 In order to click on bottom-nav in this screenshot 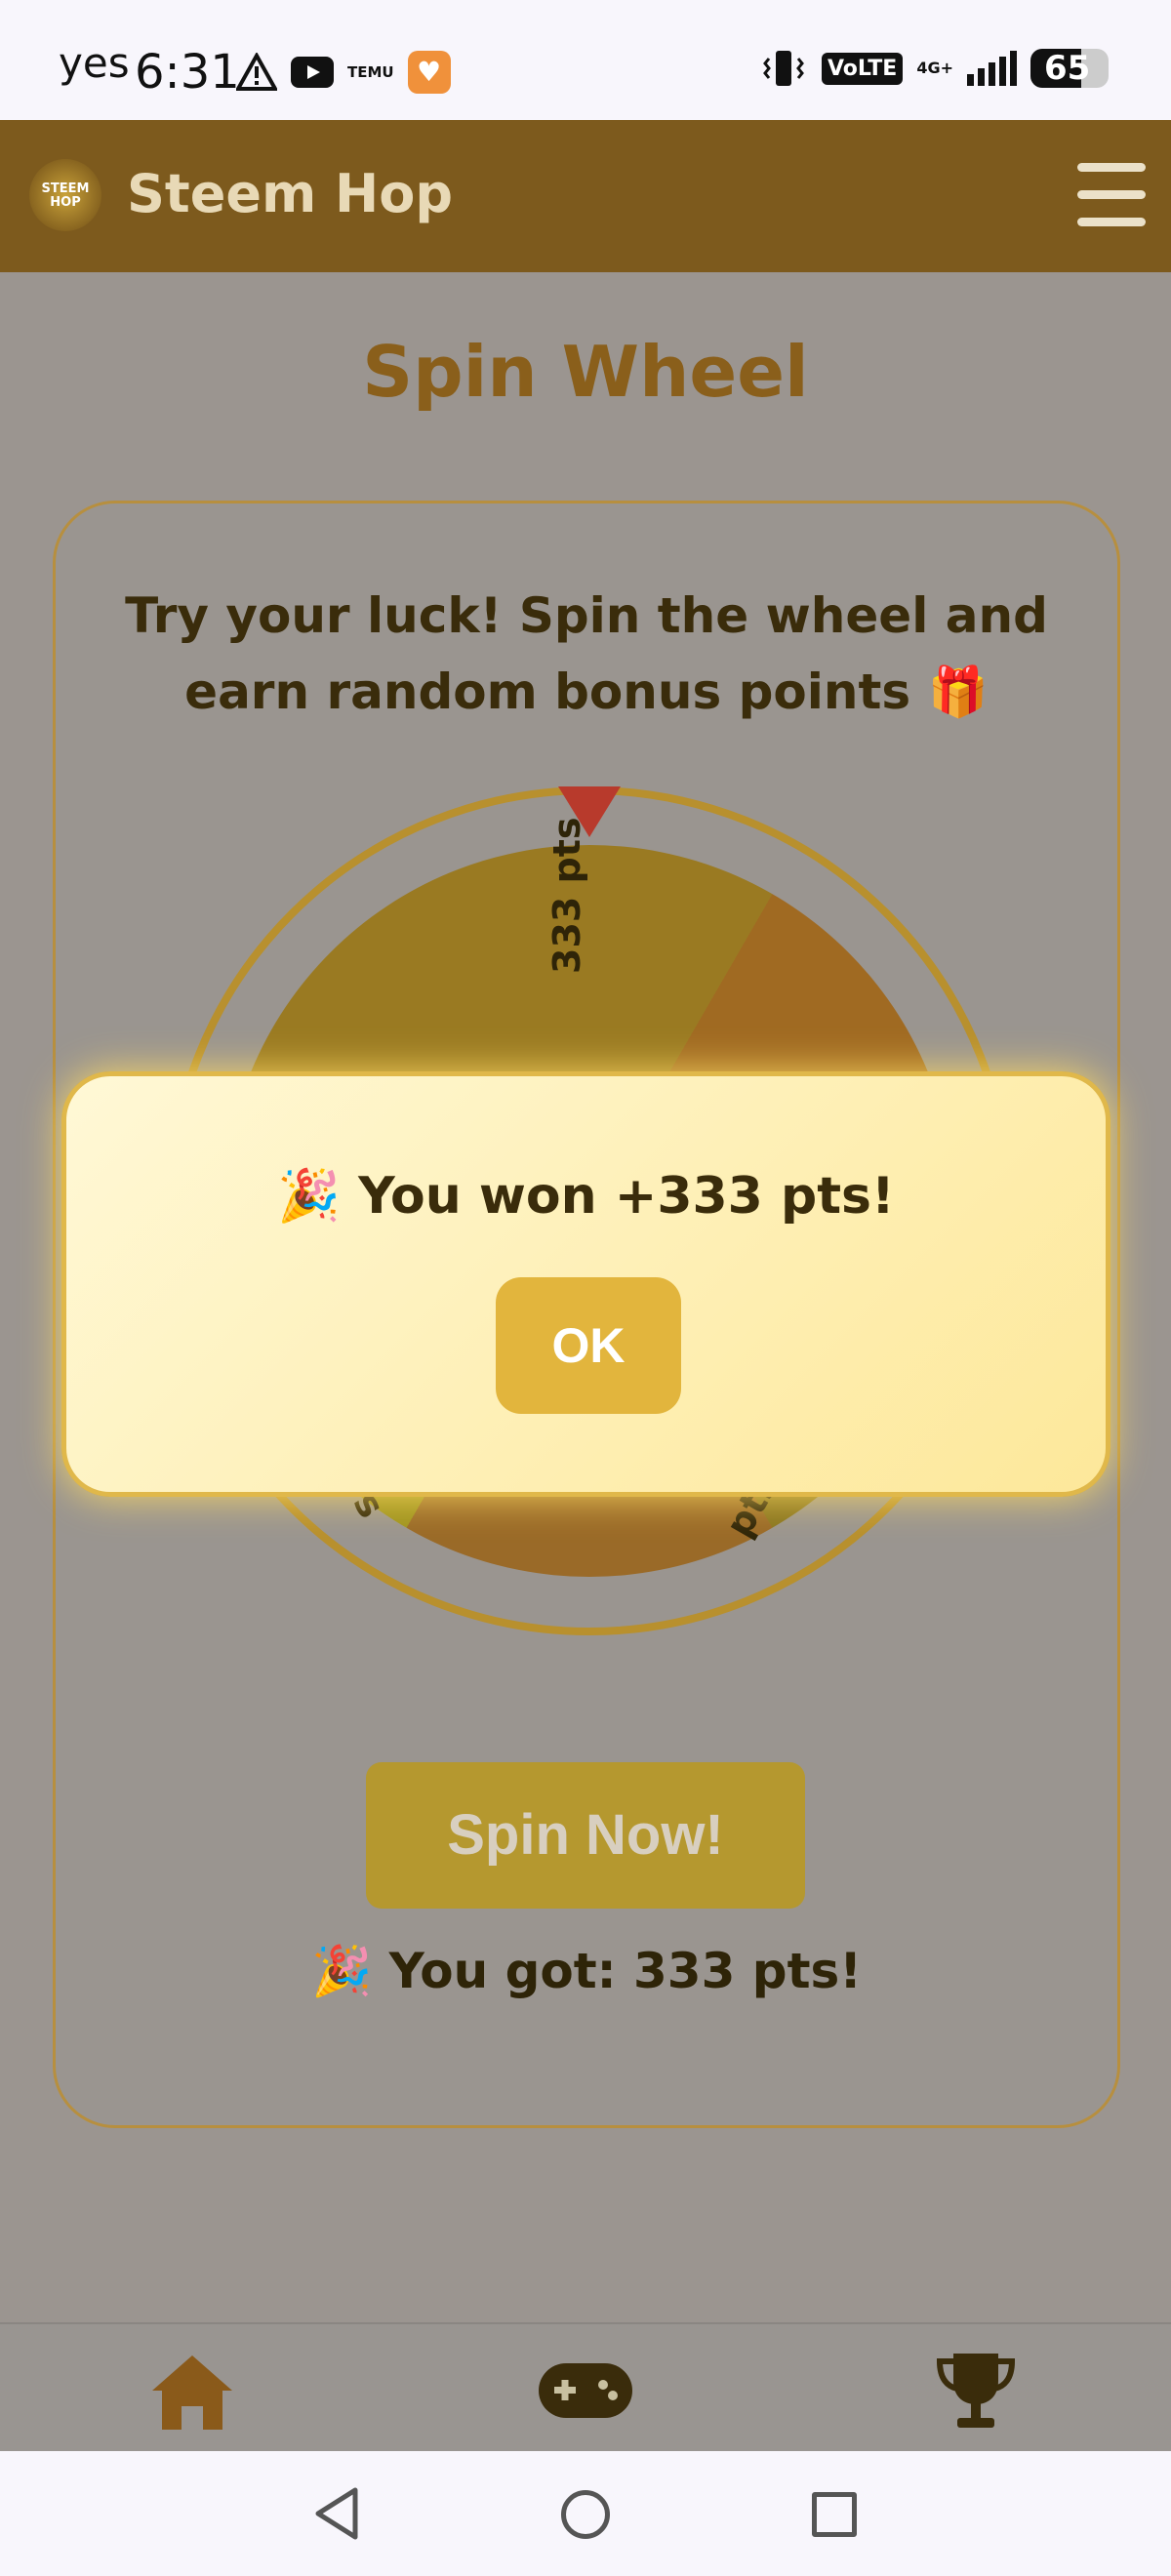, I will do `click(585, 2386)`.